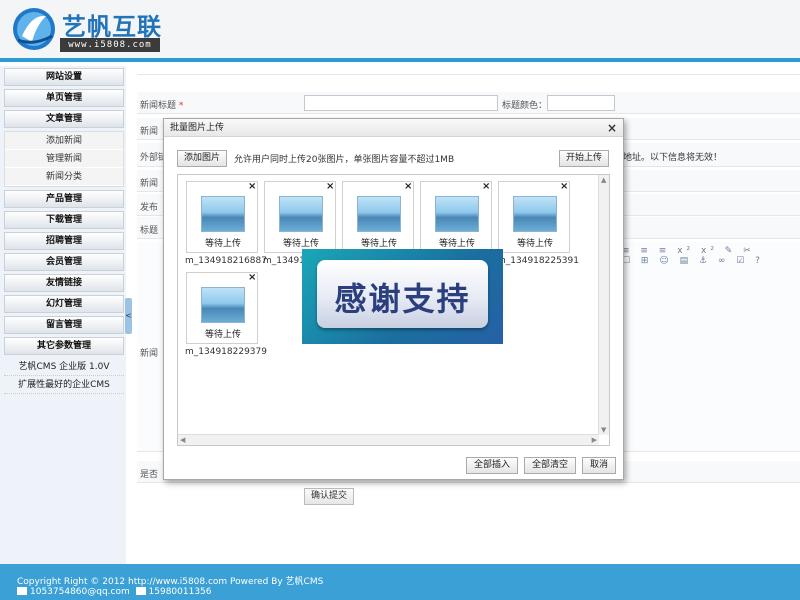 Image resolution: width=800 pixels, height=600 pixels. What do you see at coordinates (594, 440) in the screenshot?
I see `scroll-right-icon: ▶` at bounding box center [594, 440].